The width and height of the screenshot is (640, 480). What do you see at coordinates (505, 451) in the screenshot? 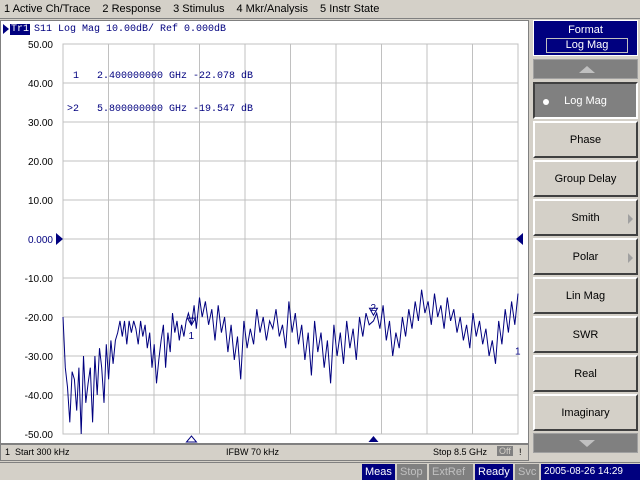
I see `correction-off-badge: Off` at bounding box center [505, 451].